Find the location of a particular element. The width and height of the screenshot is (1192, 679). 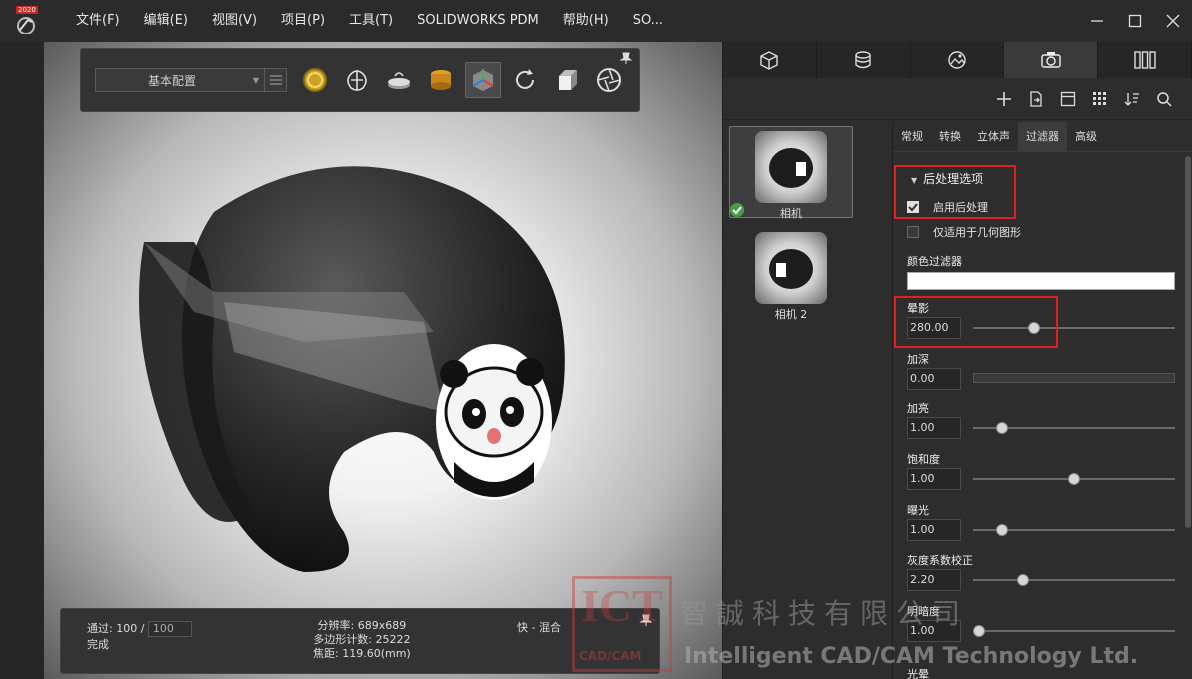

refresh-tool-button is located at coordinates (525, 80).